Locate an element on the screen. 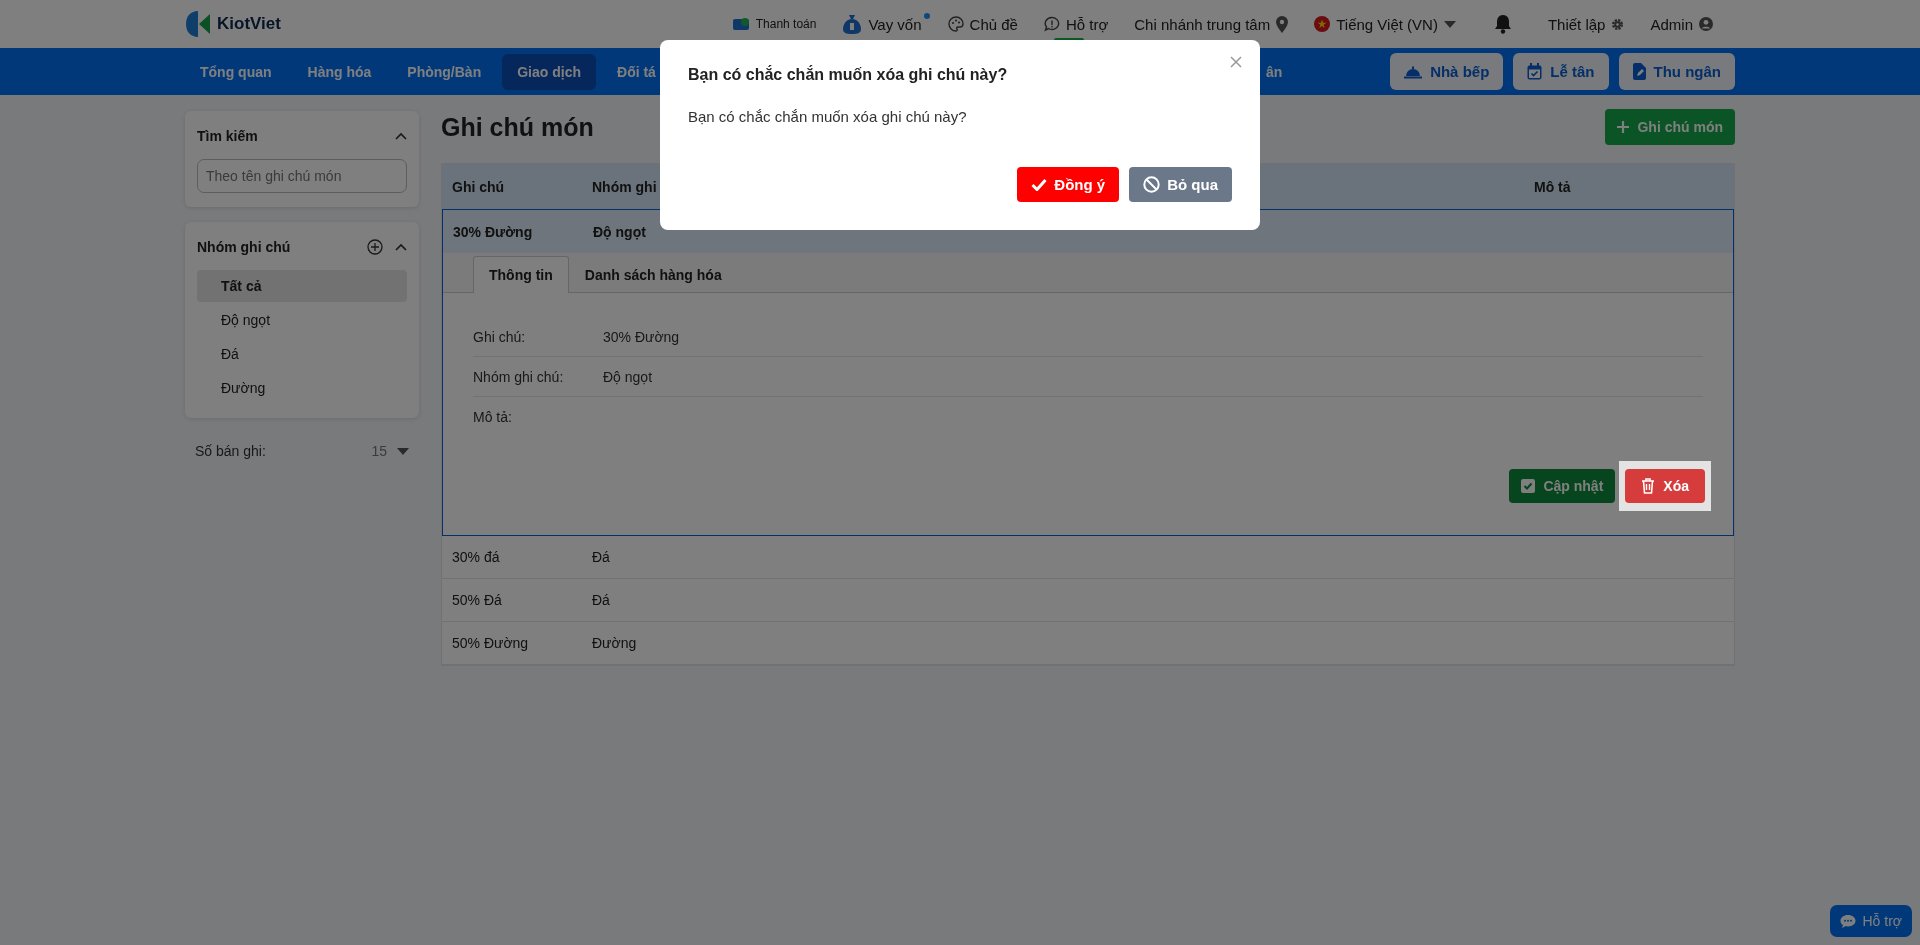 Image resolution: width=1920 pixels, height=945 pixels. field-label: Mô tả: is located at coordinates (493, 417).